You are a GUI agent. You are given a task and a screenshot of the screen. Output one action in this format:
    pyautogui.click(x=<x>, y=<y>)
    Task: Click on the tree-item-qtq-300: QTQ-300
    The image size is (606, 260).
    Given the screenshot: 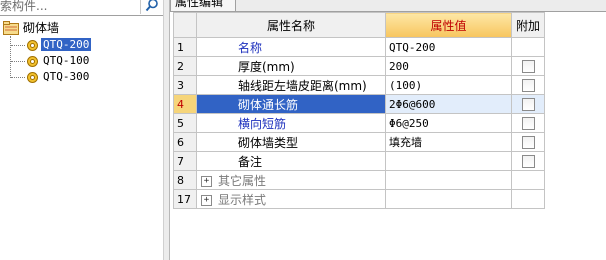 What is the action you would take?
    pyautogui.click(x=66, y=77)
    